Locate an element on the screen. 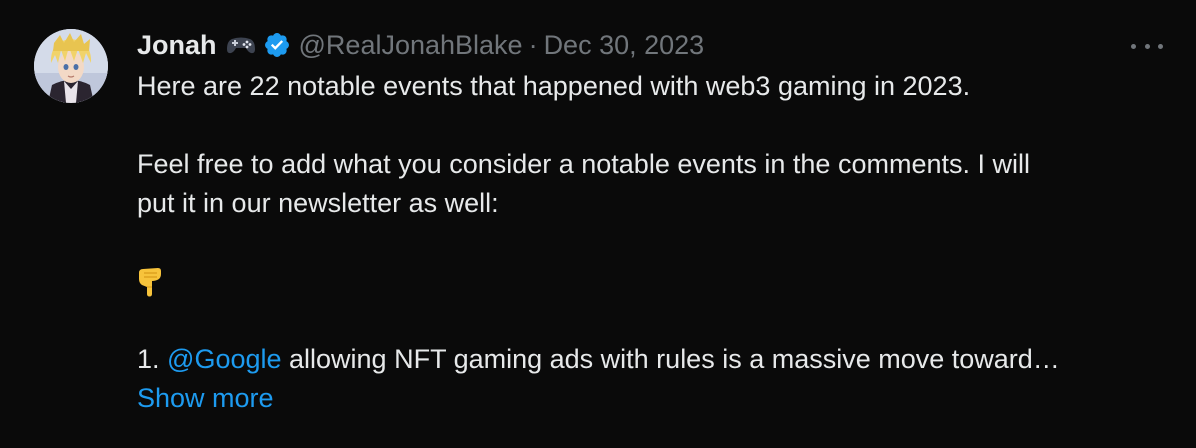 The image size is (1196, 448). more-dots-icon is located at coordinates (1147, 46).